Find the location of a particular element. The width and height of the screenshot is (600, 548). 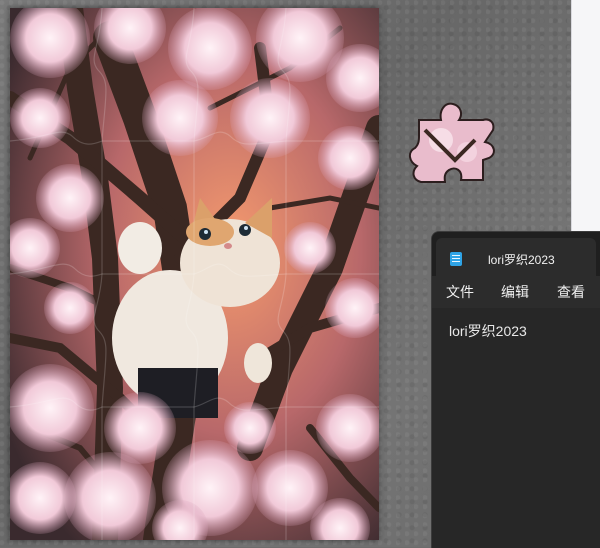

puzzle-piece-shape is located at coordinates (452, 142).